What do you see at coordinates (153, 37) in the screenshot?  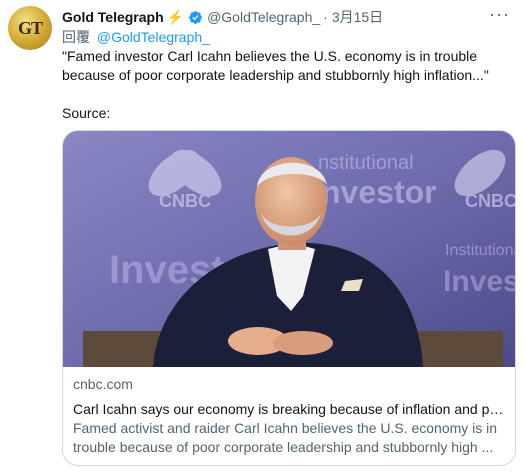 I see `reply-mention-link: @GoldTelegraph_` at bounding box center [153, 37].